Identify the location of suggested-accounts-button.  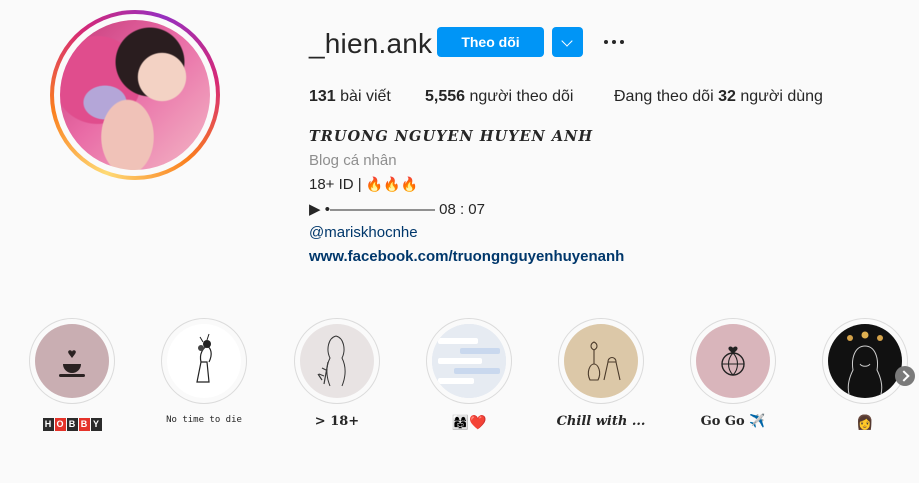
(567, 42).